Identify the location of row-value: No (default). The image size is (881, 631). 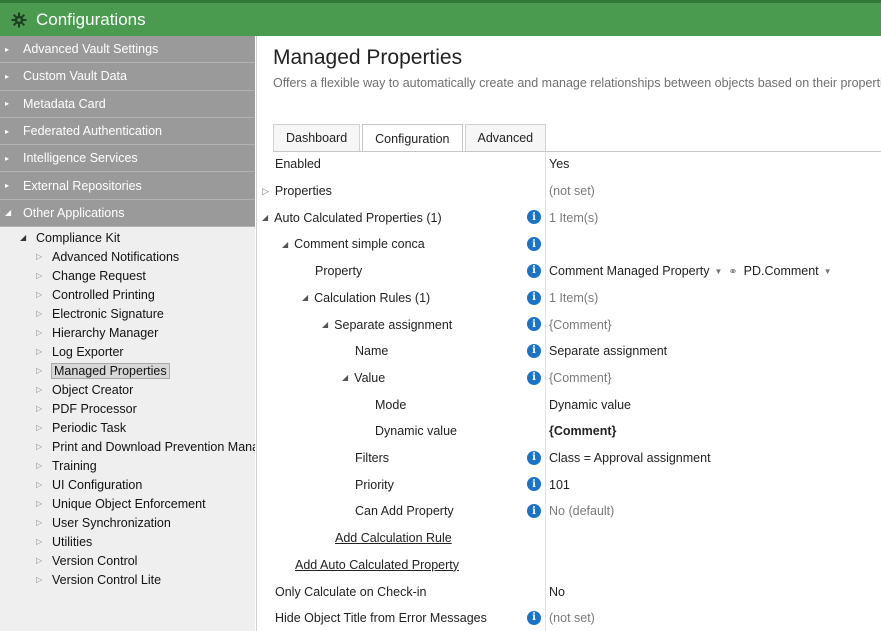
(581, 511).